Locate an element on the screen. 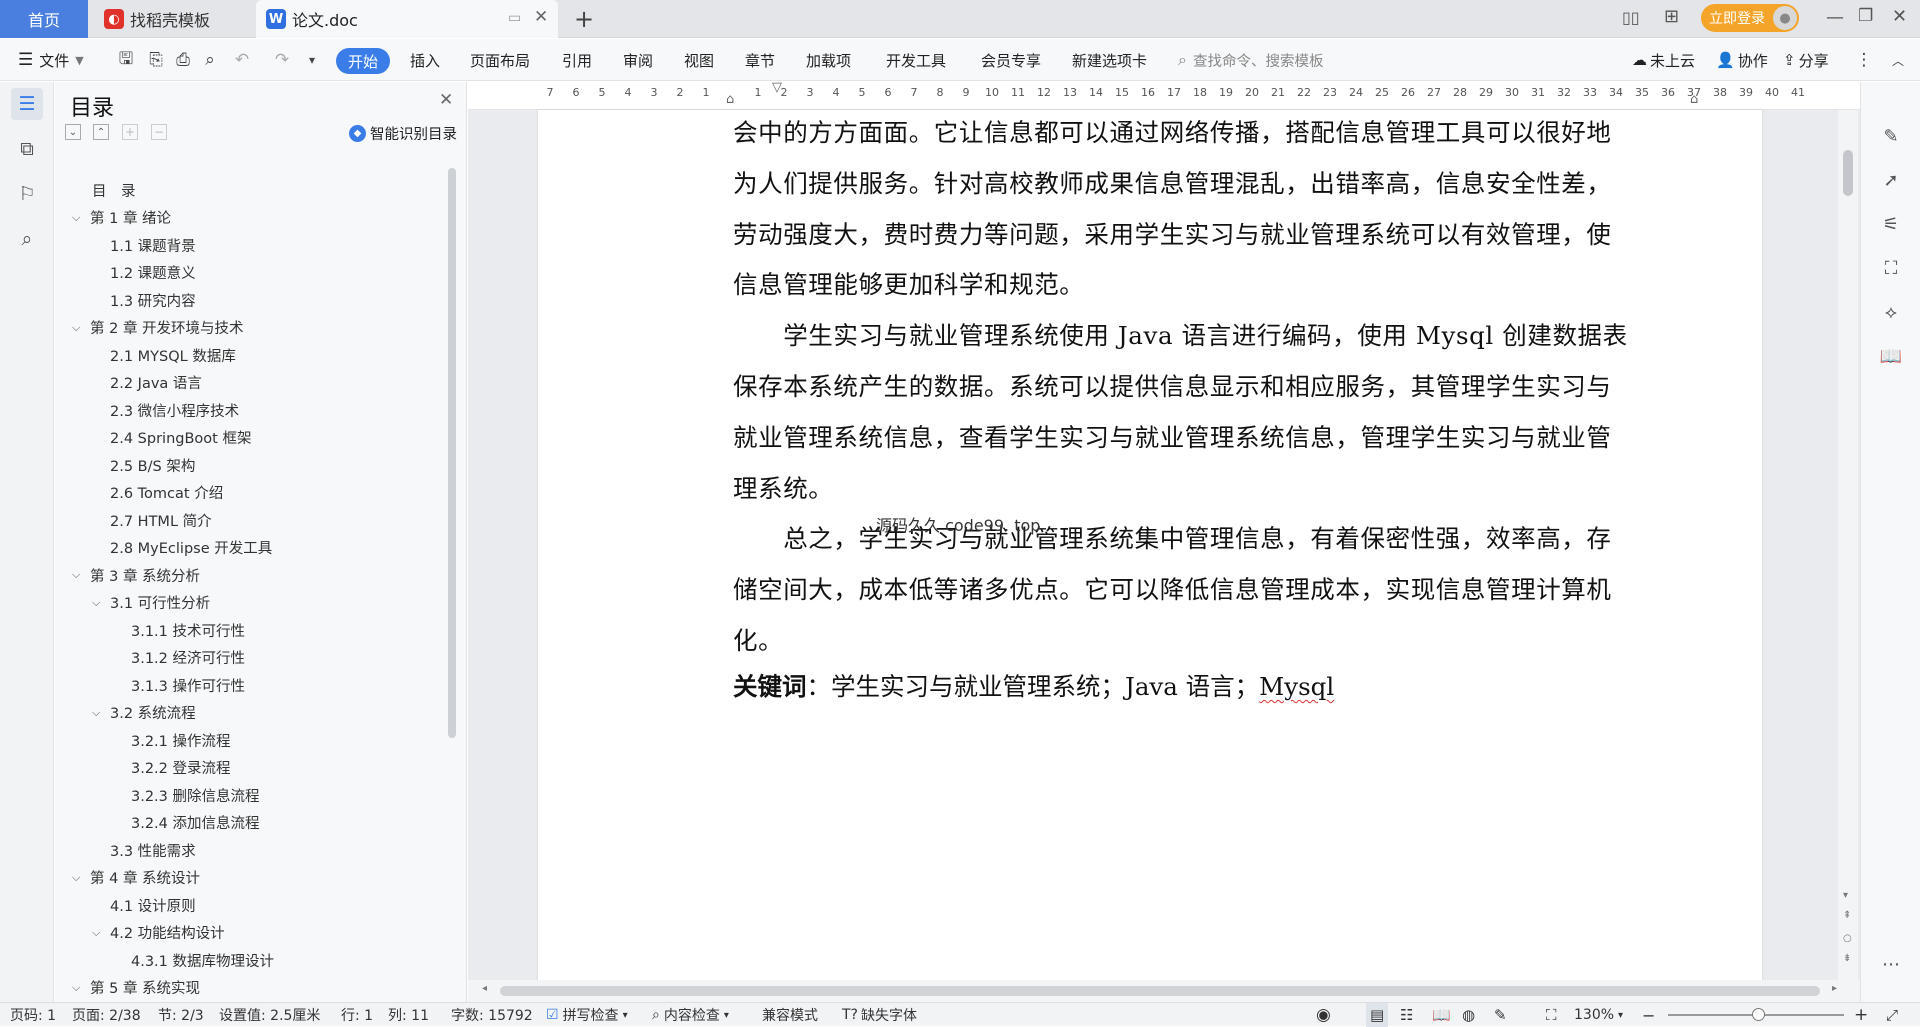 The height and width of the screenshot is (1027, 1920). remove-heading-icon: − is located at coordinates (159, 132).